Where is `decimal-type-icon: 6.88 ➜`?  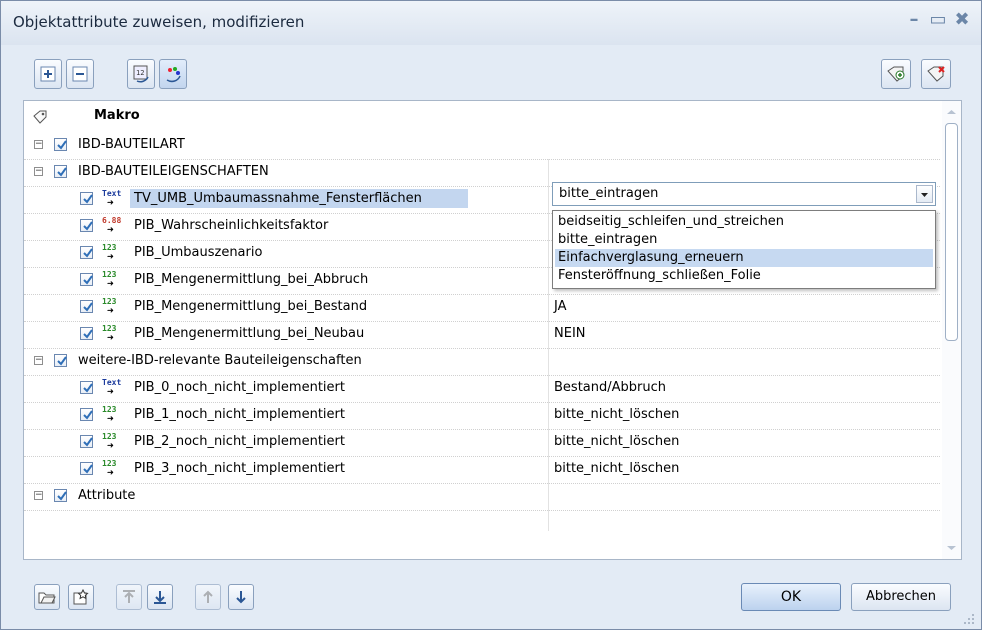
decimal-type-icon: 6.88 ➜ is located at coordinates (112, 226).